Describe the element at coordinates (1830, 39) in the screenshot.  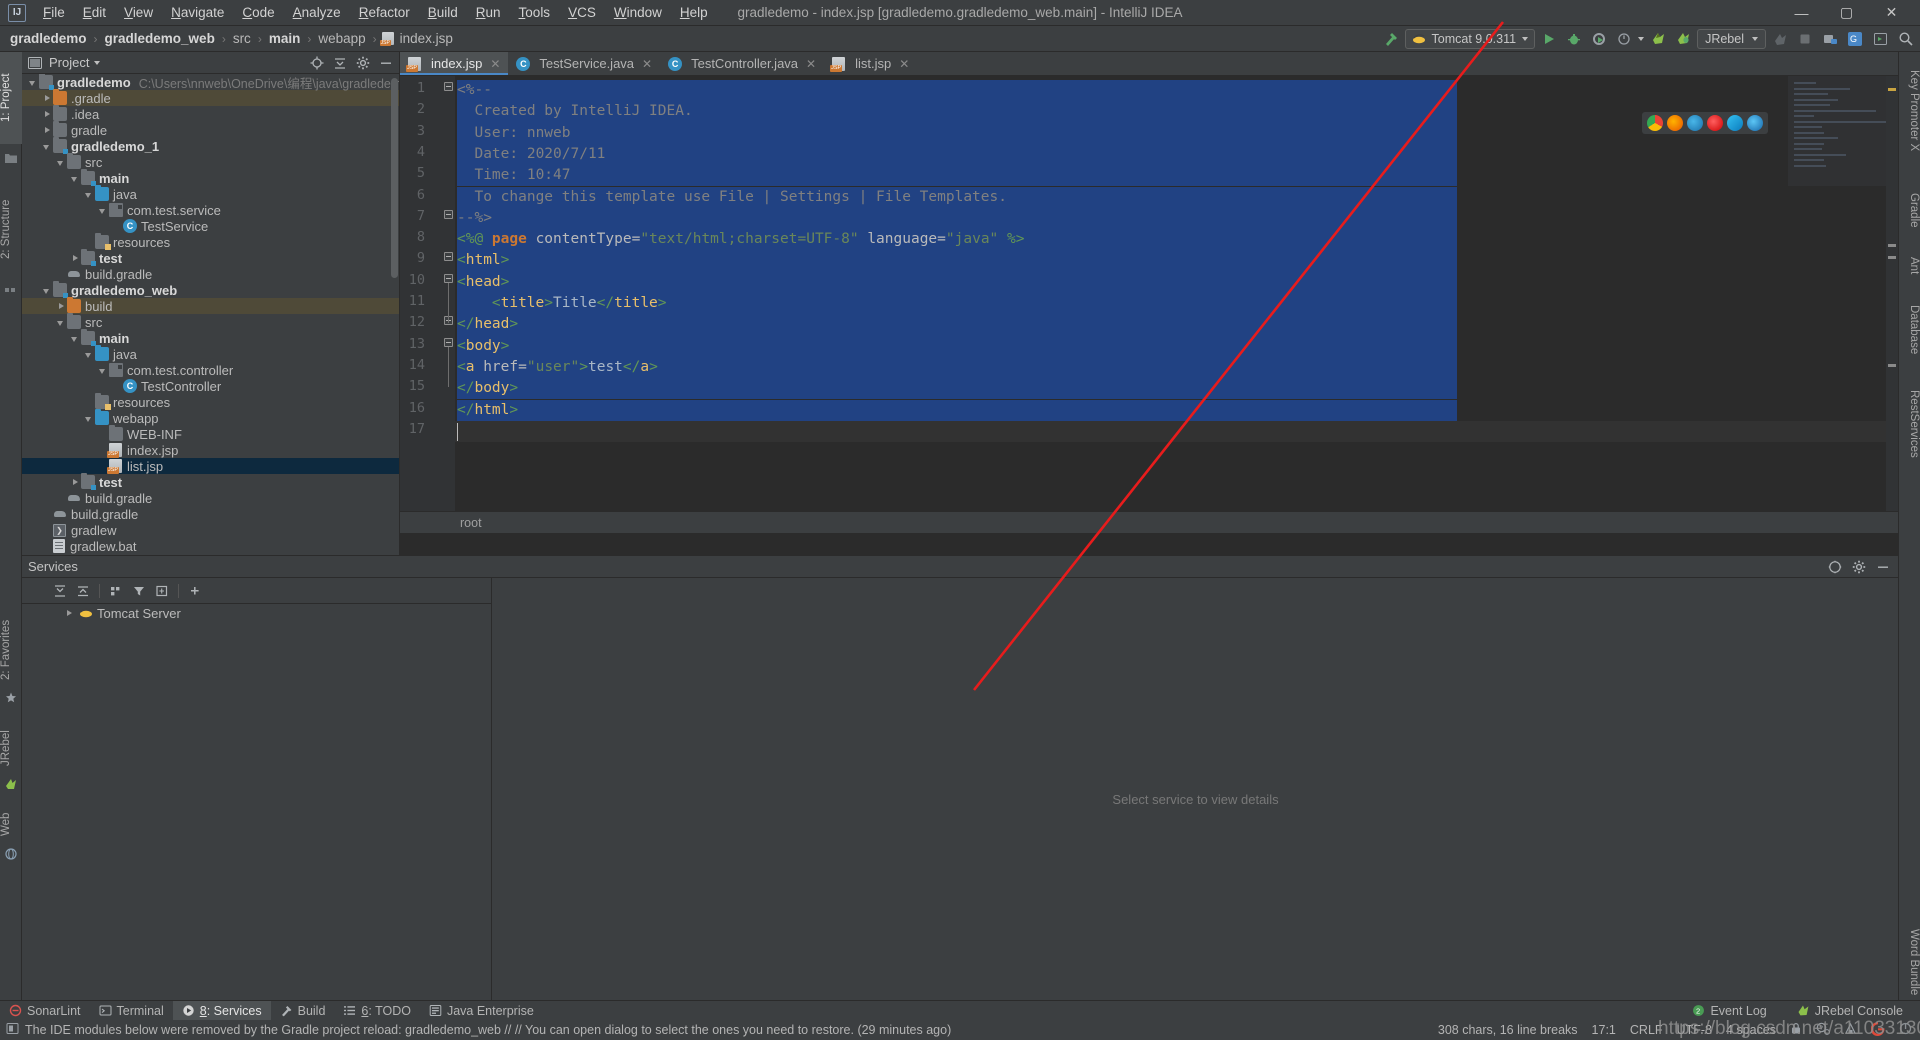
I see `update-app-icon` at that location.